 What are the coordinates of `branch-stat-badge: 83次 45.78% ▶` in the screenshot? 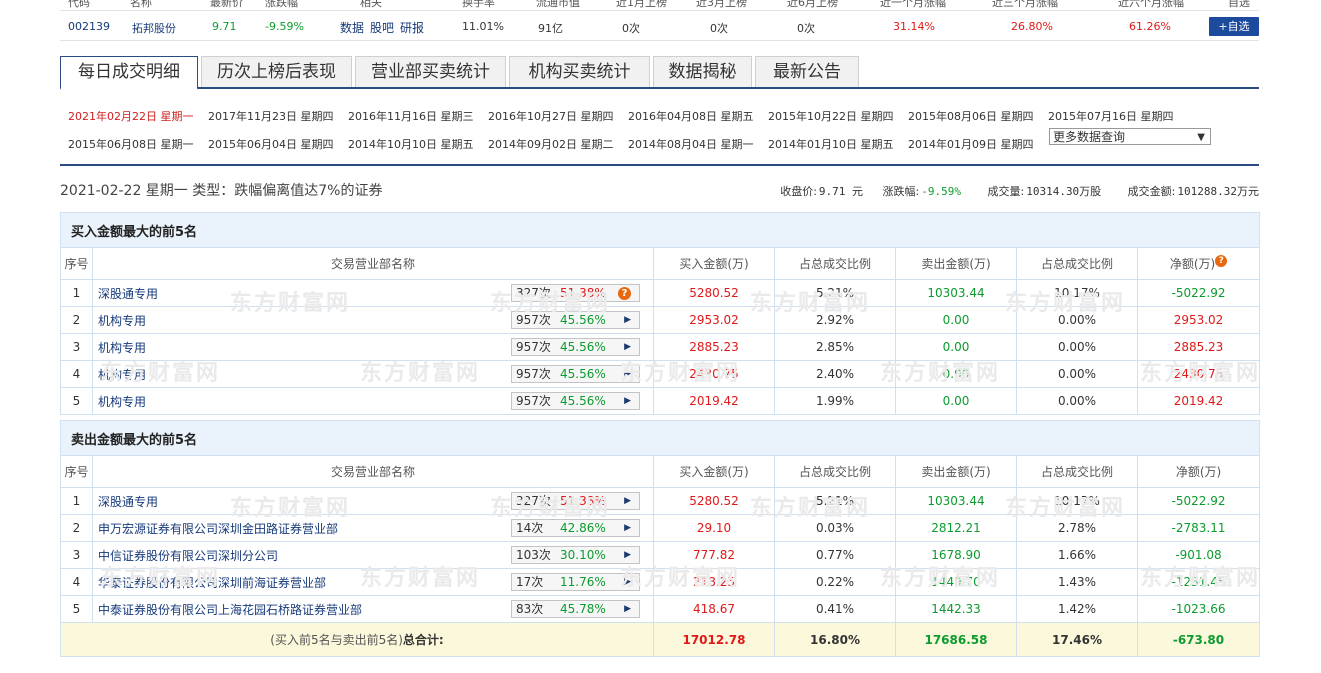 It's located at (575, 609).